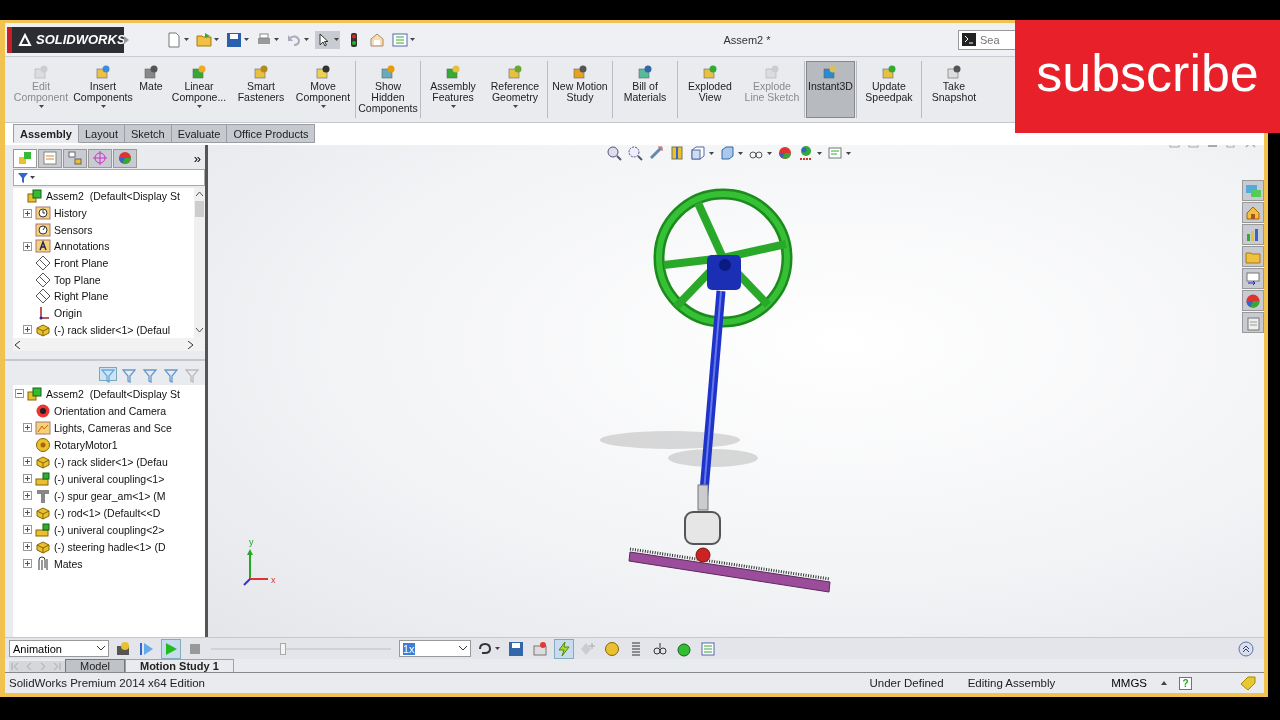 The width and height of the screenshot is (1280, 720). Describe the element at coordinates (109, 512) in the screenshot. I see `tree-item: (-) rod<1> (Default<<D` at that location.